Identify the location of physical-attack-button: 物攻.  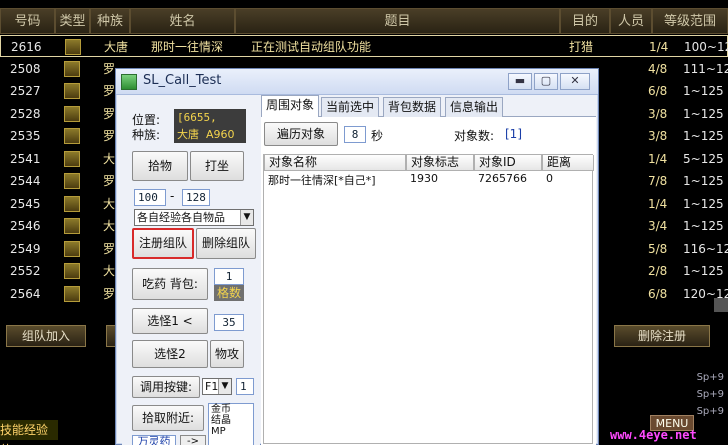
(227, 354).